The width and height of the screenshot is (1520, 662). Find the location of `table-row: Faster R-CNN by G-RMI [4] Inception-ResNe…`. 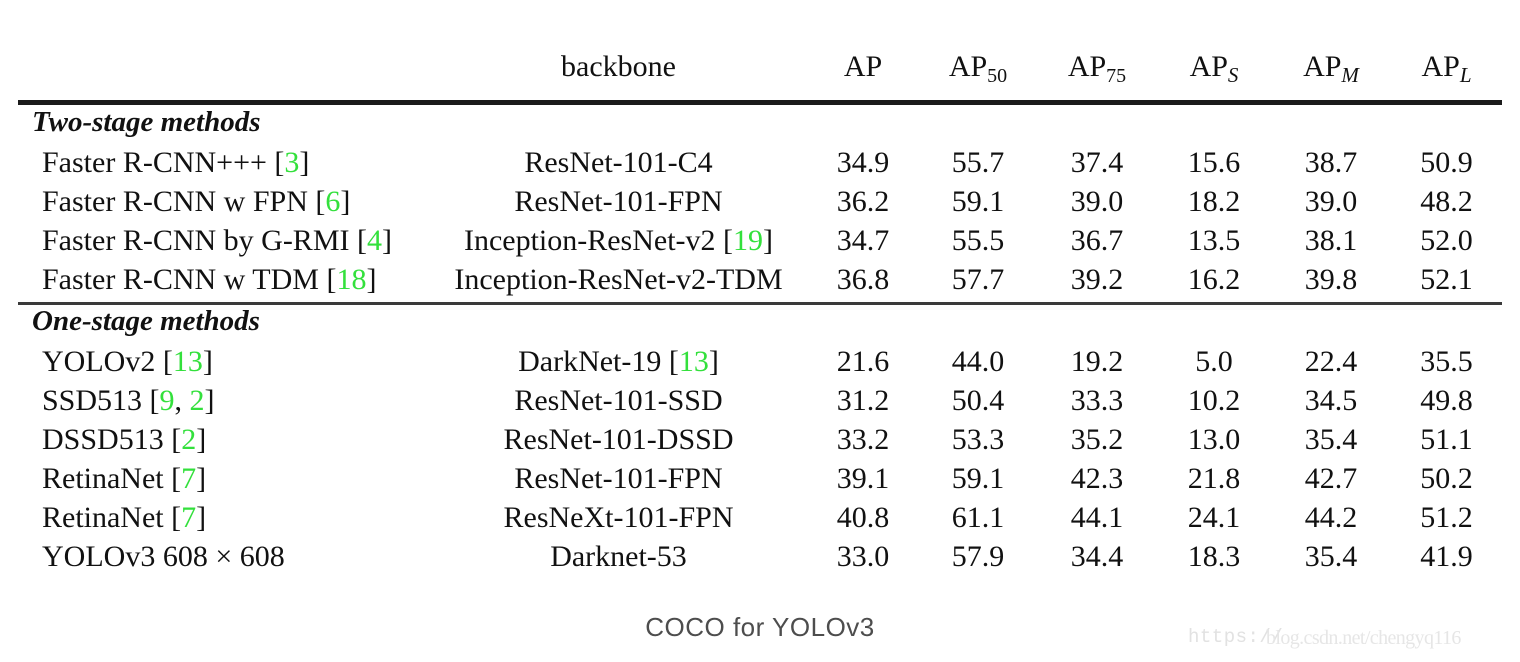

table-row: Faster R-CNN by G-RMI [4] Inception-ResNe… is located at coordinates (760, 243).